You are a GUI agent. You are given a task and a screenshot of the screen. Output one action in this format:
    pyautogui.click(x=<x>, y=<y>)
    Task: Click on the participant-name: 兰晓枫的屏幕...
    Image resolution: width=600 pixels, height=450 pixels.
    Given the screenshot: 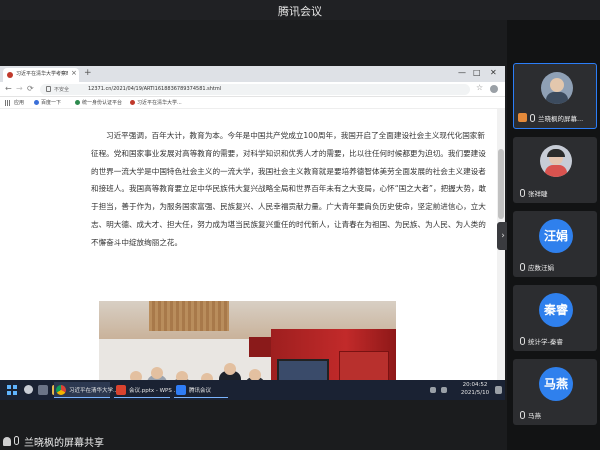 What is the action you would take?
    pyautogui.click(x=561, y=119)
    